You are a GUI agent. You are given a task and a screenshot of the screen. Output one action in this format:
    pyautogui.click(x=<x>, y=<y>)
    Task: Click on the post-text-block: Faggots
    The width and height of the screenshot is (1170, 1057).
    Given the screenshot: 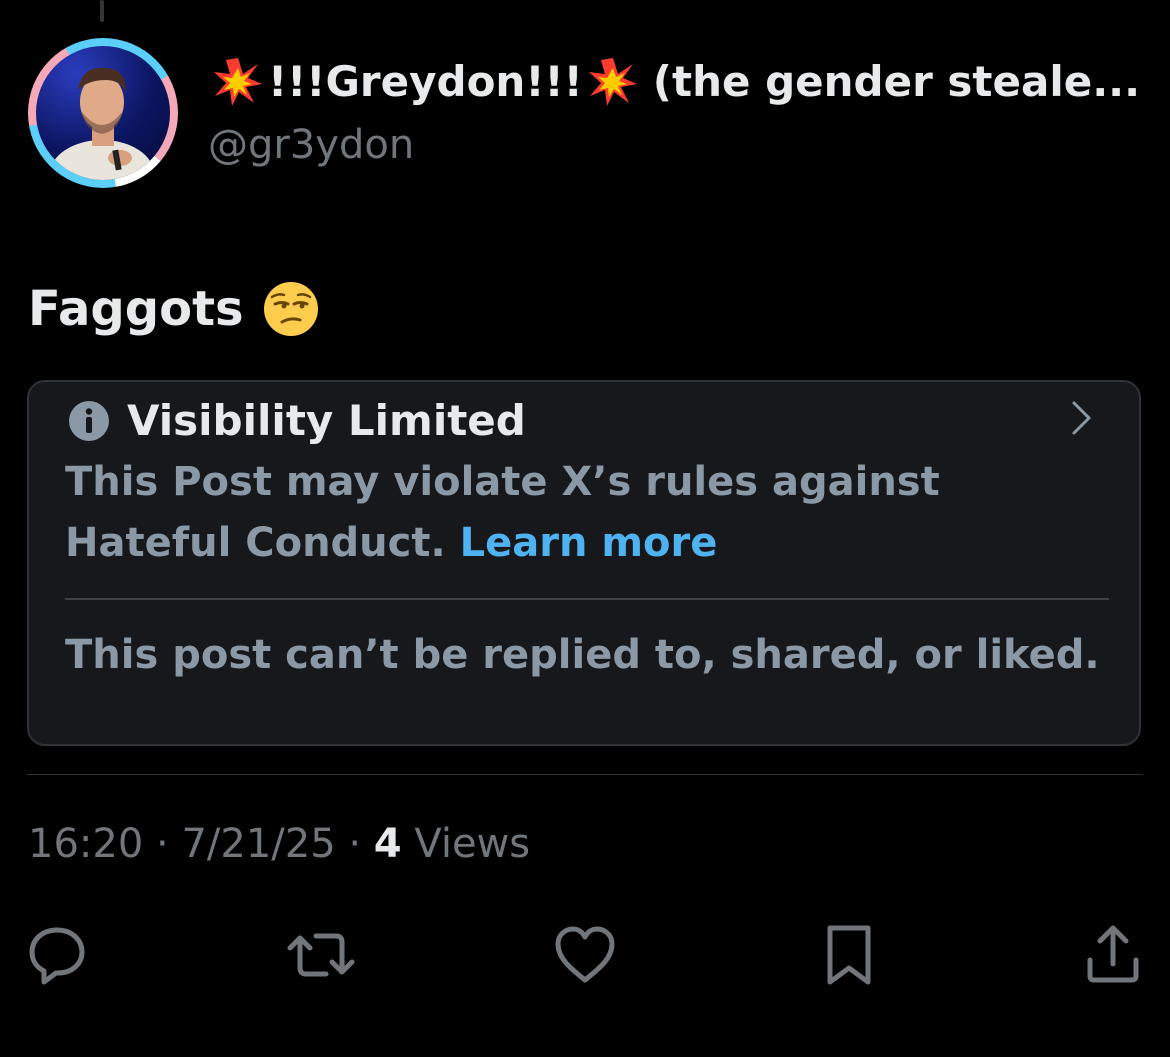 What is the action you would take?
    pyautogui.click(x=174, y=309)
    